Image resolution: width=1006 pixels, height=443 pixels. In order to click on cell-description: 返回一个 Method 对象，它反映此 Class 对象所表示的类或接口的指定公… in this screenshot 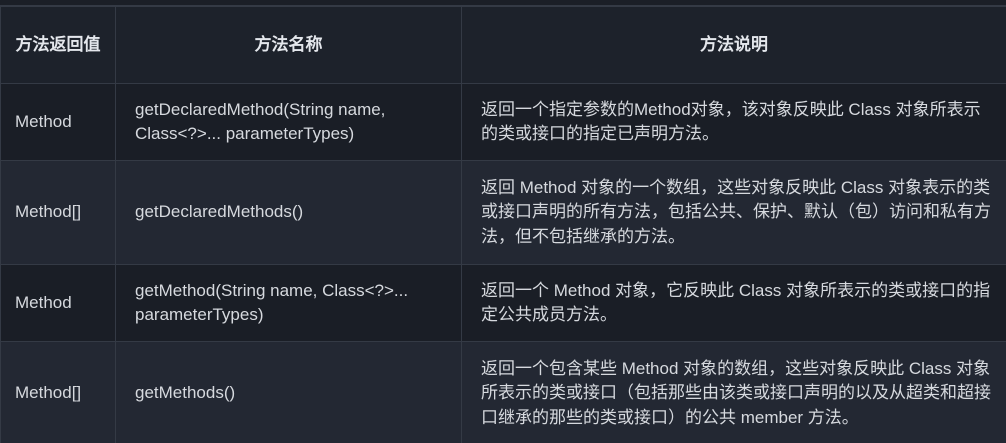, I will do `click(733, 303)`.